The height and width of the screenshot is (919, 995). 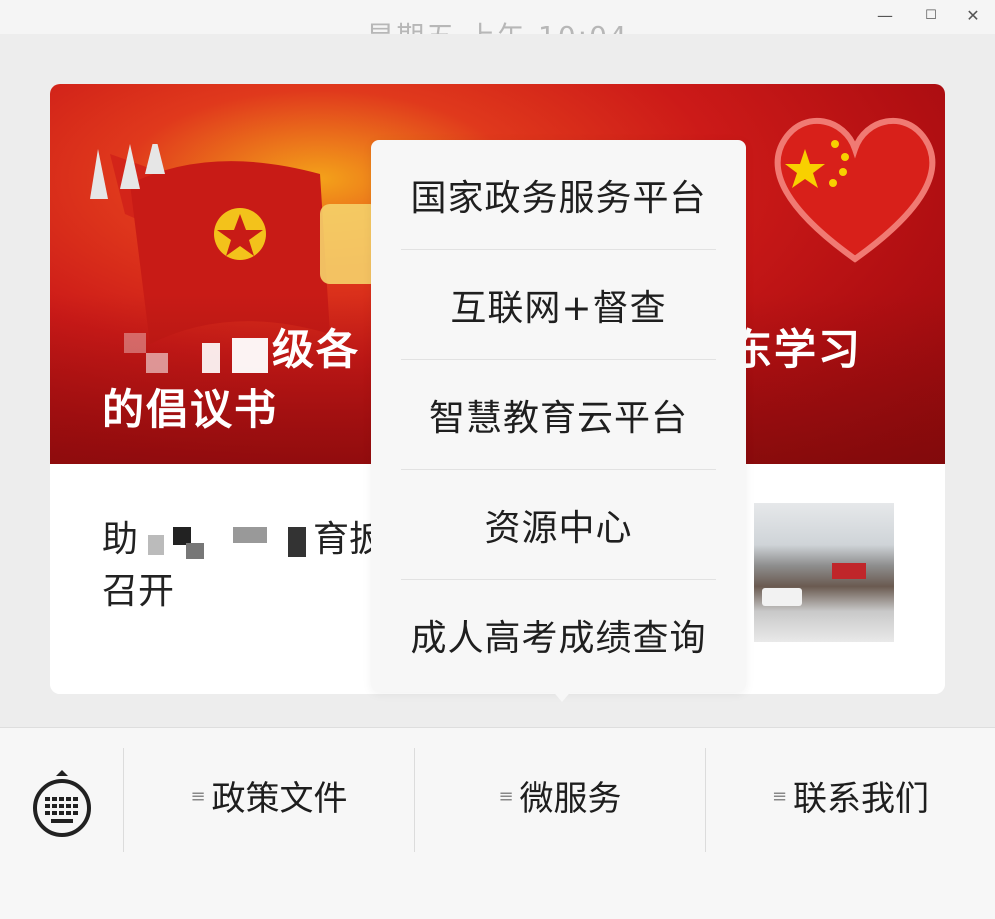 What do you see at coordinates (796, 349) in the screenshot?
I see `cover-title-line1-tail: 东学习` at bounding box center [796, 349].